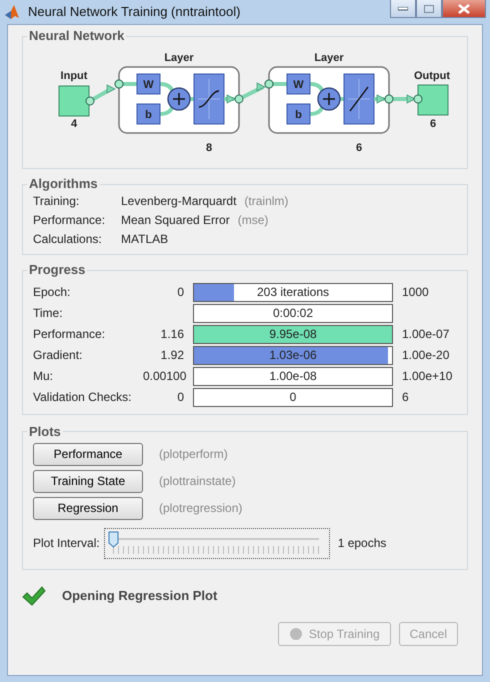  I want to click on function-name: (plottrainstate), so click(197, 481).